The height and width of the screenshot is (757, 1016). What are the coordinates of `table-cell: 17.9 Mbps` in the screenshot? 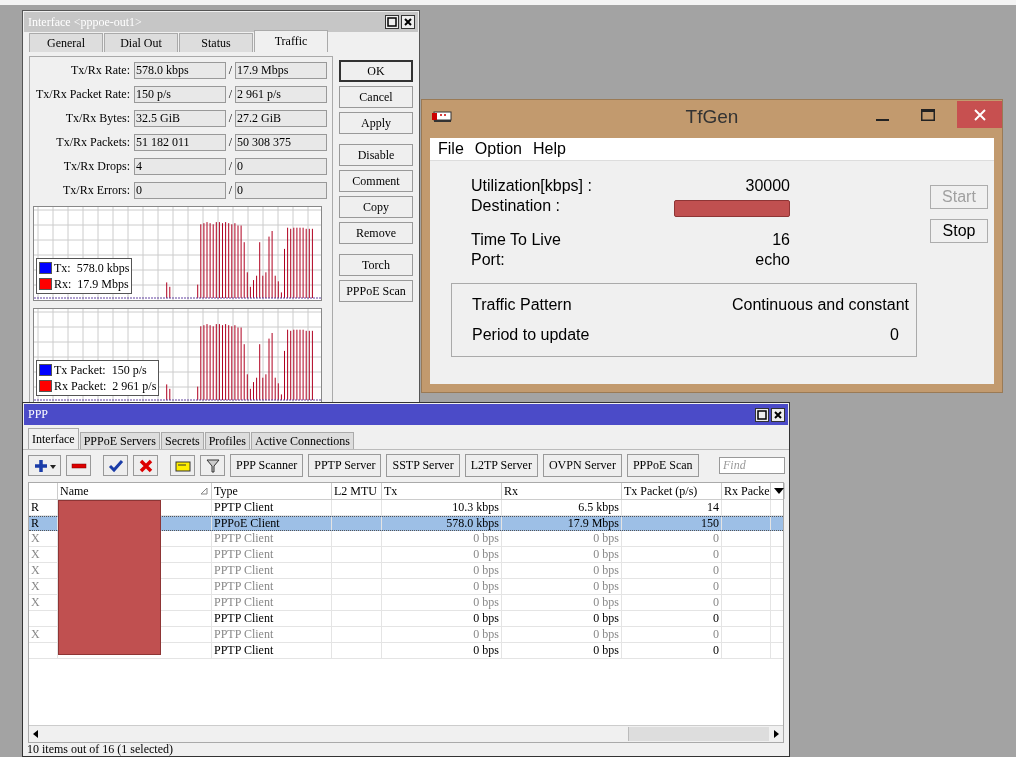 It's located at (562, 523).